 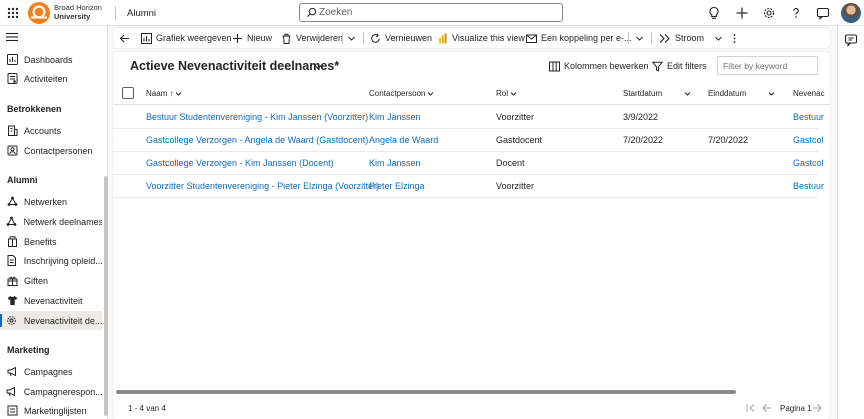 I want to click on more-vertical-icon, so click(x=734, y=38).